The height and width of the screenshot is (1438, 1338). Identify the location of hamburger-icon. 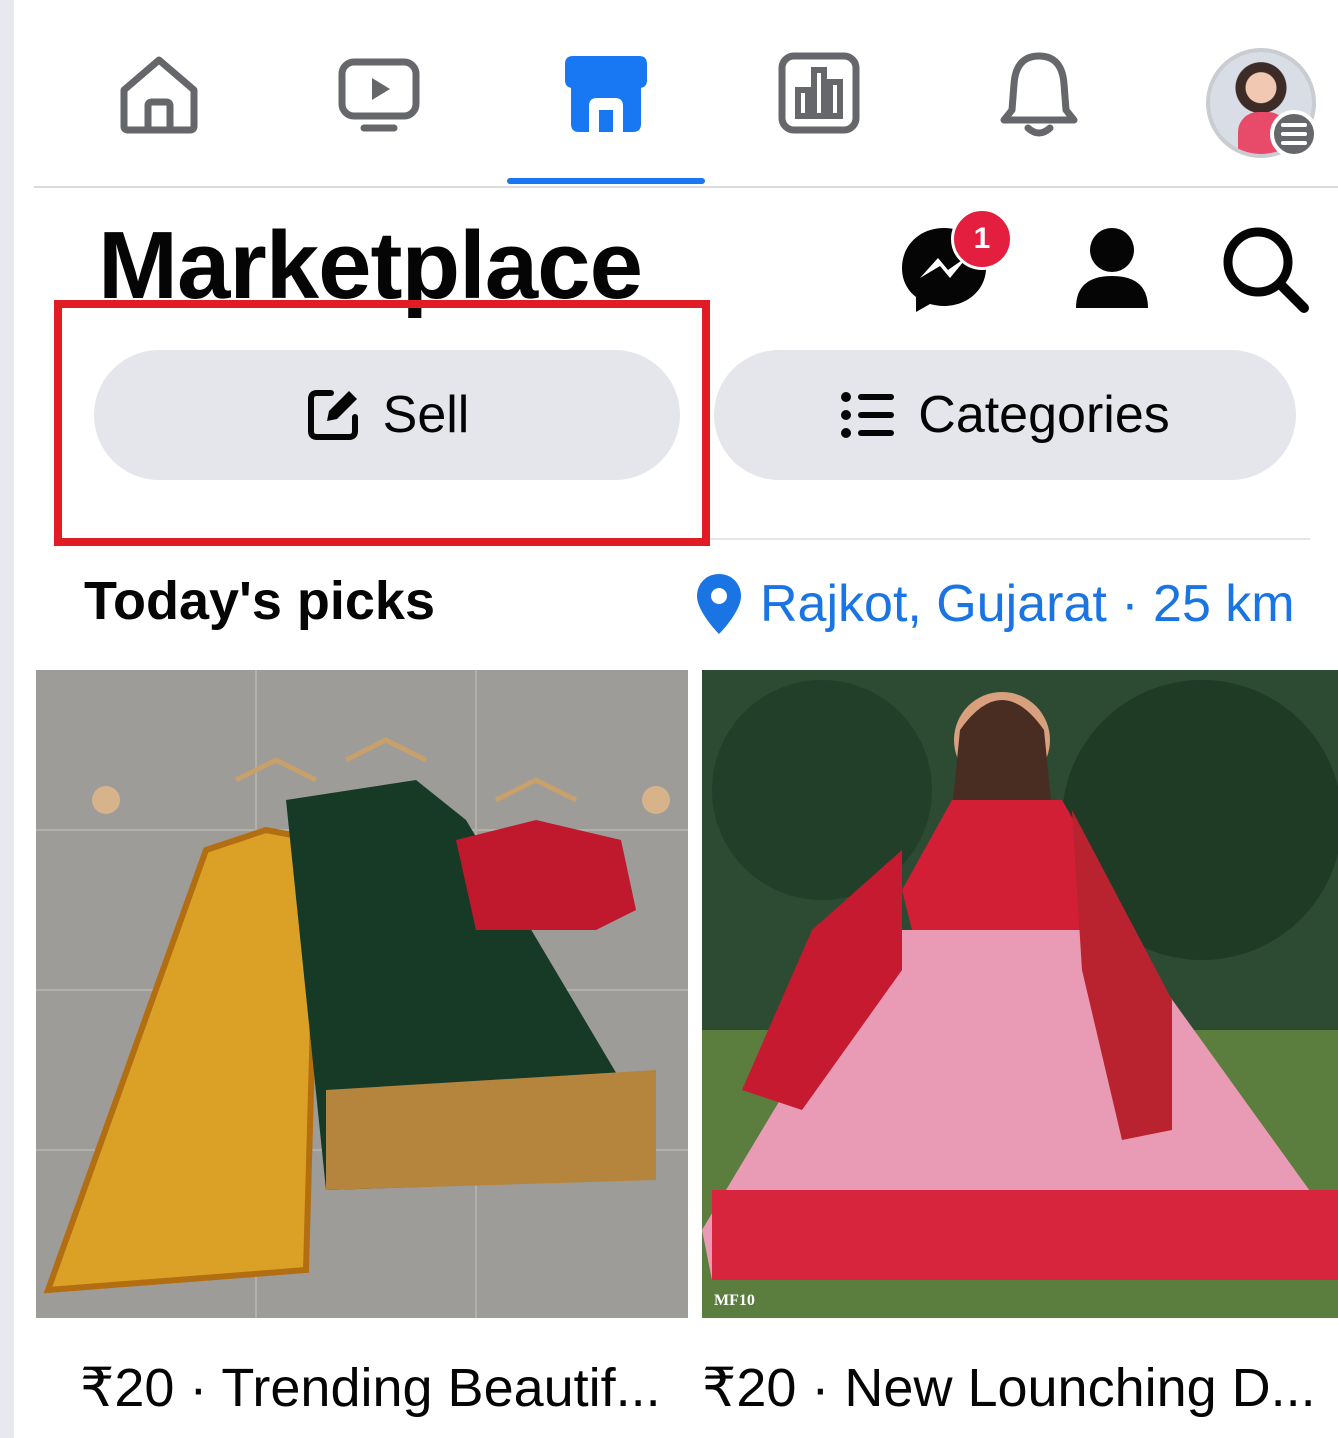
(1294, 134).